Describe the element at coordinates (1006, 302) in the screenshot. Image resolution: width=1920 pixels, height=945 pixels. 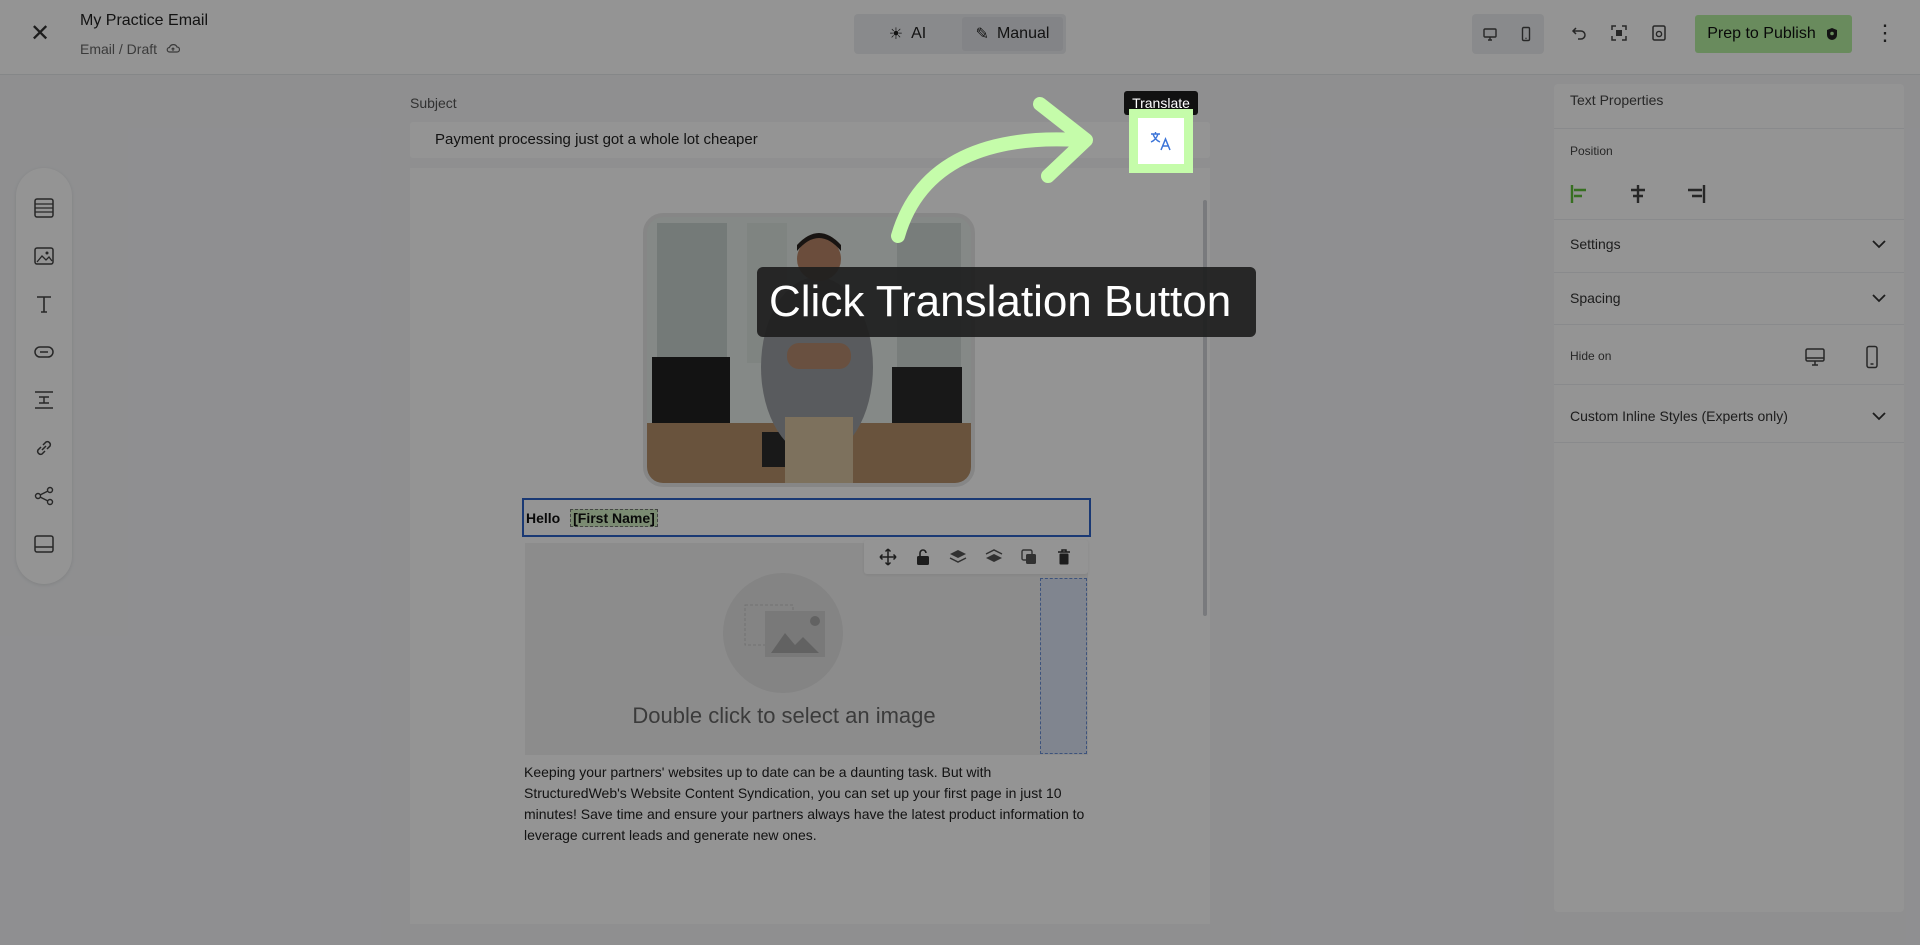
I see `tutorial-callout: Click Translation Button` at that location.